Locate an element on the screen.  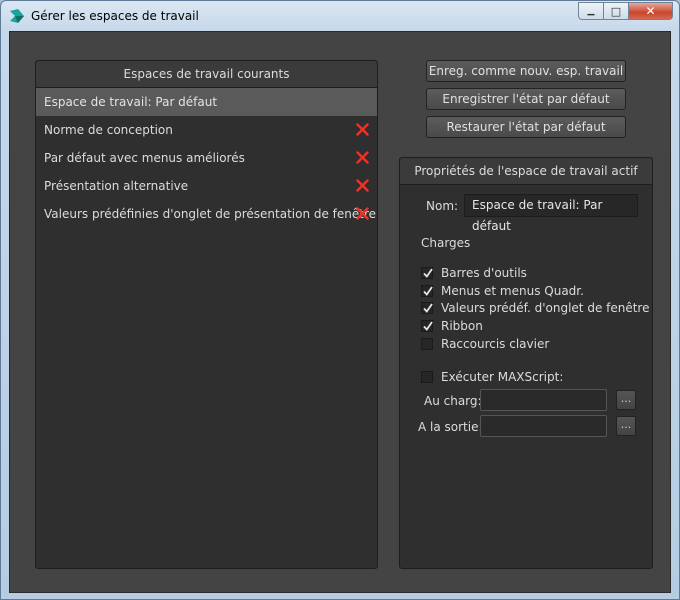
load-toolbars-checkbox: Barres d'outils is located at coordinates (474, 273).